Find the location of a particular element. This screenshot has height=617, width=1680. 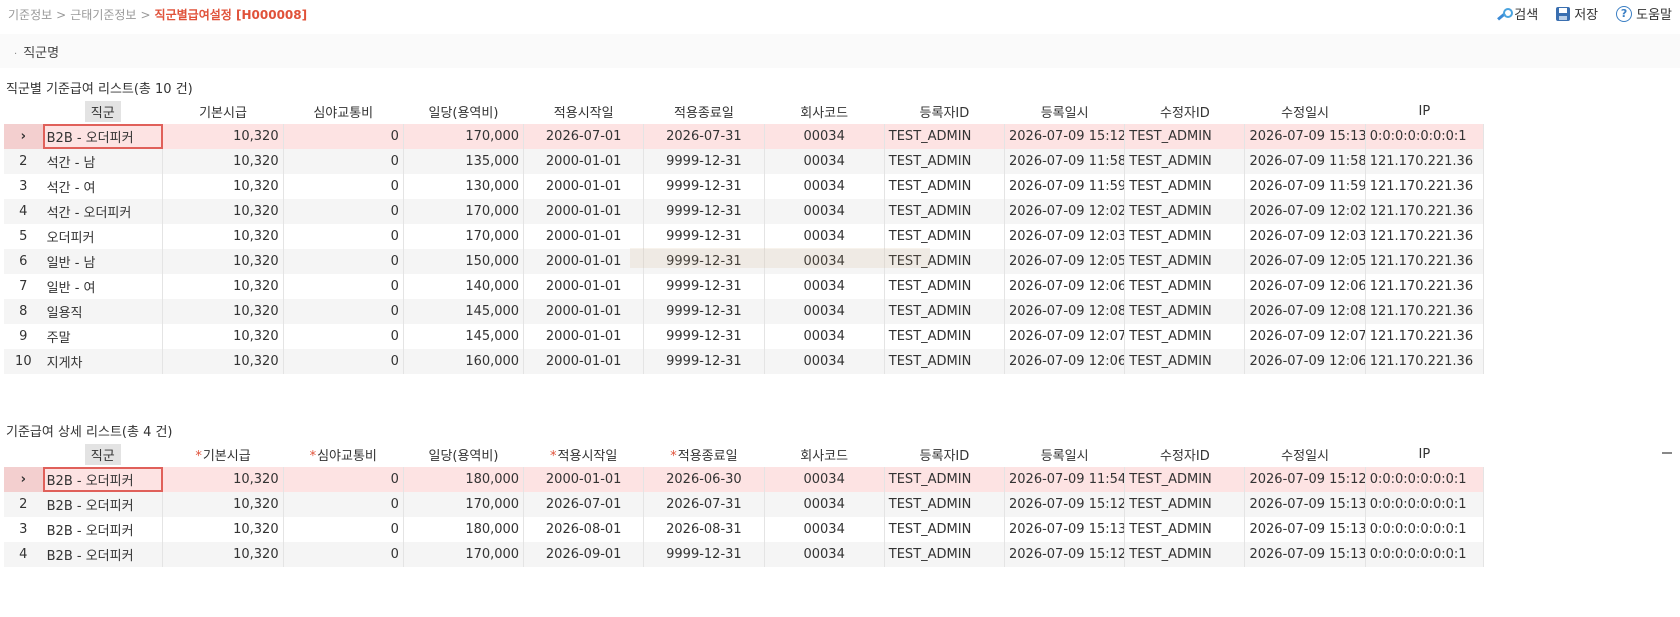

cell-reg-datetime: 2026-07-09 12:08:1 is located at coordinates (1065, 311).